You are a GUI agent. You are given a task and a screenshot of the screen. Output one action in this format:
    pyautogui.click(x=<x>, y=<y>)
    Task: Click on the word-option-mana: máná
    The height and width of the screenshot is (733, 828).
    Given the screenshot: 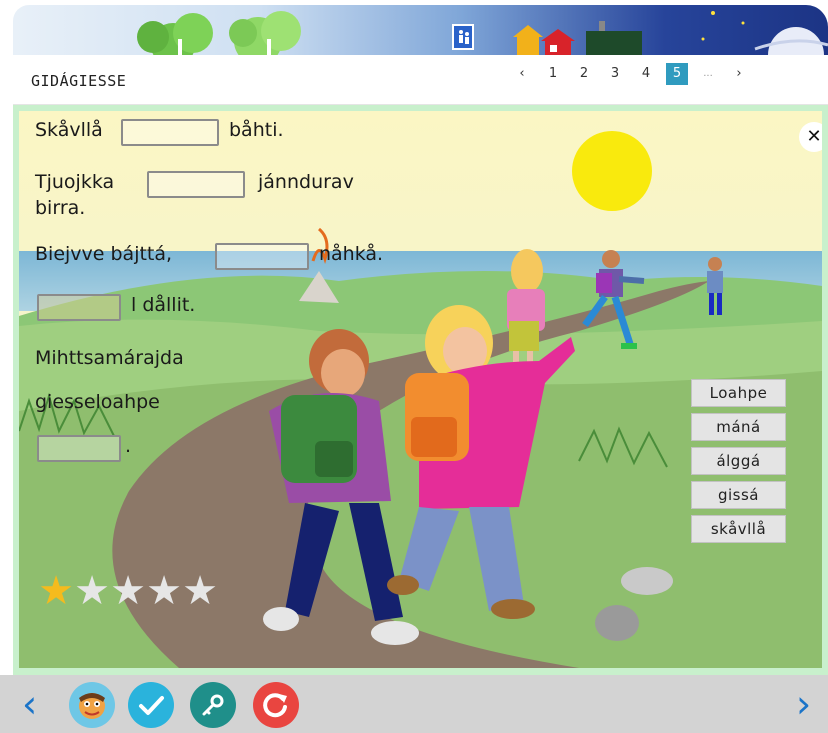 What is the action you would take?
    pyautogui.click(x=738, y=427)
    